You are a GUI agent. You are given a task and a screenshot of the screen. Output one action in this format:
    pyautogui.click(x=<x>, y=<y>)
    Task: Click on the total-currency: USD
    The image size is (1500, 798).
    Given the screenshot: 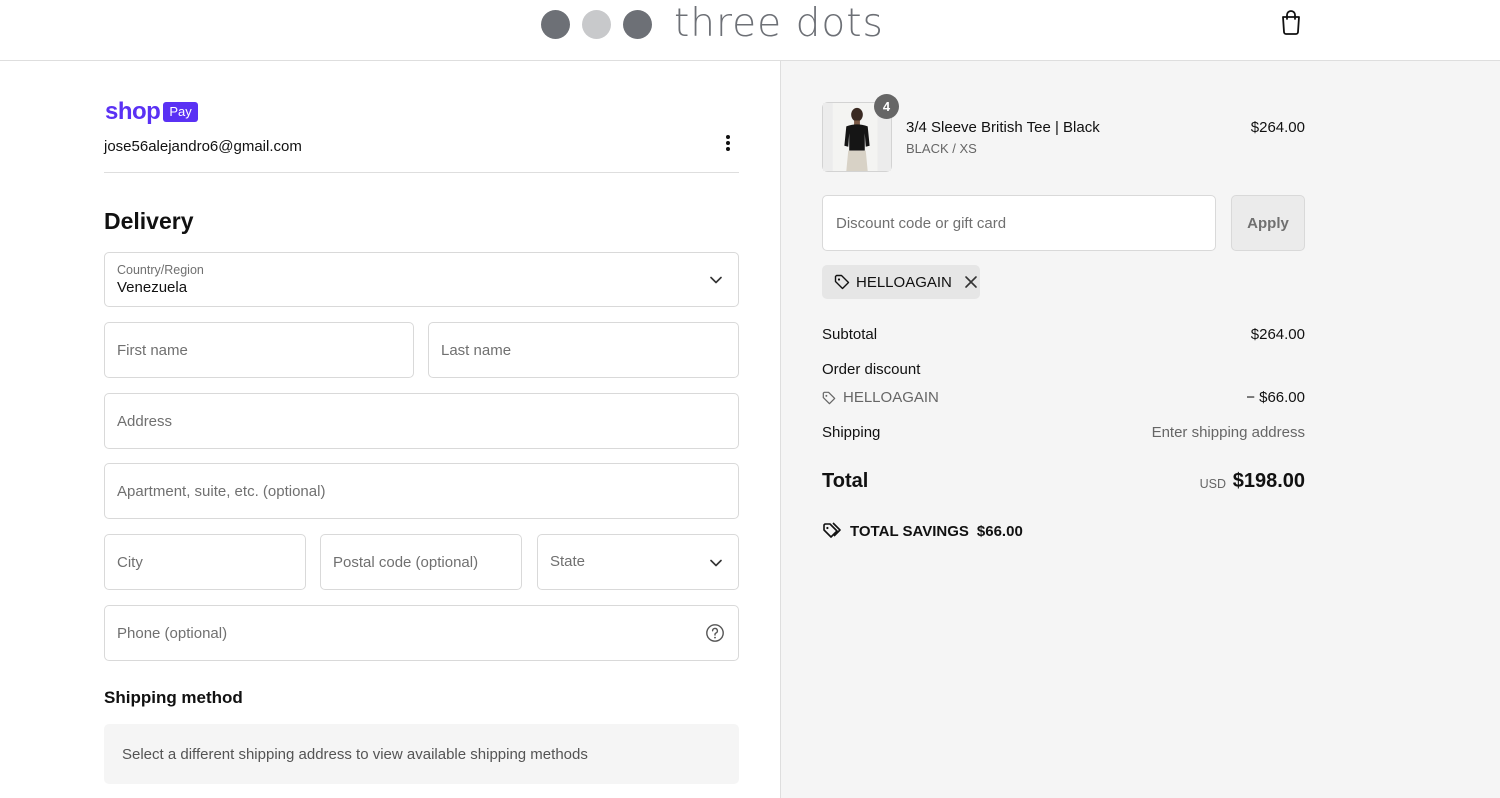 What is the action you would take?
    pyautogui.click(x=1212, y=484)
    